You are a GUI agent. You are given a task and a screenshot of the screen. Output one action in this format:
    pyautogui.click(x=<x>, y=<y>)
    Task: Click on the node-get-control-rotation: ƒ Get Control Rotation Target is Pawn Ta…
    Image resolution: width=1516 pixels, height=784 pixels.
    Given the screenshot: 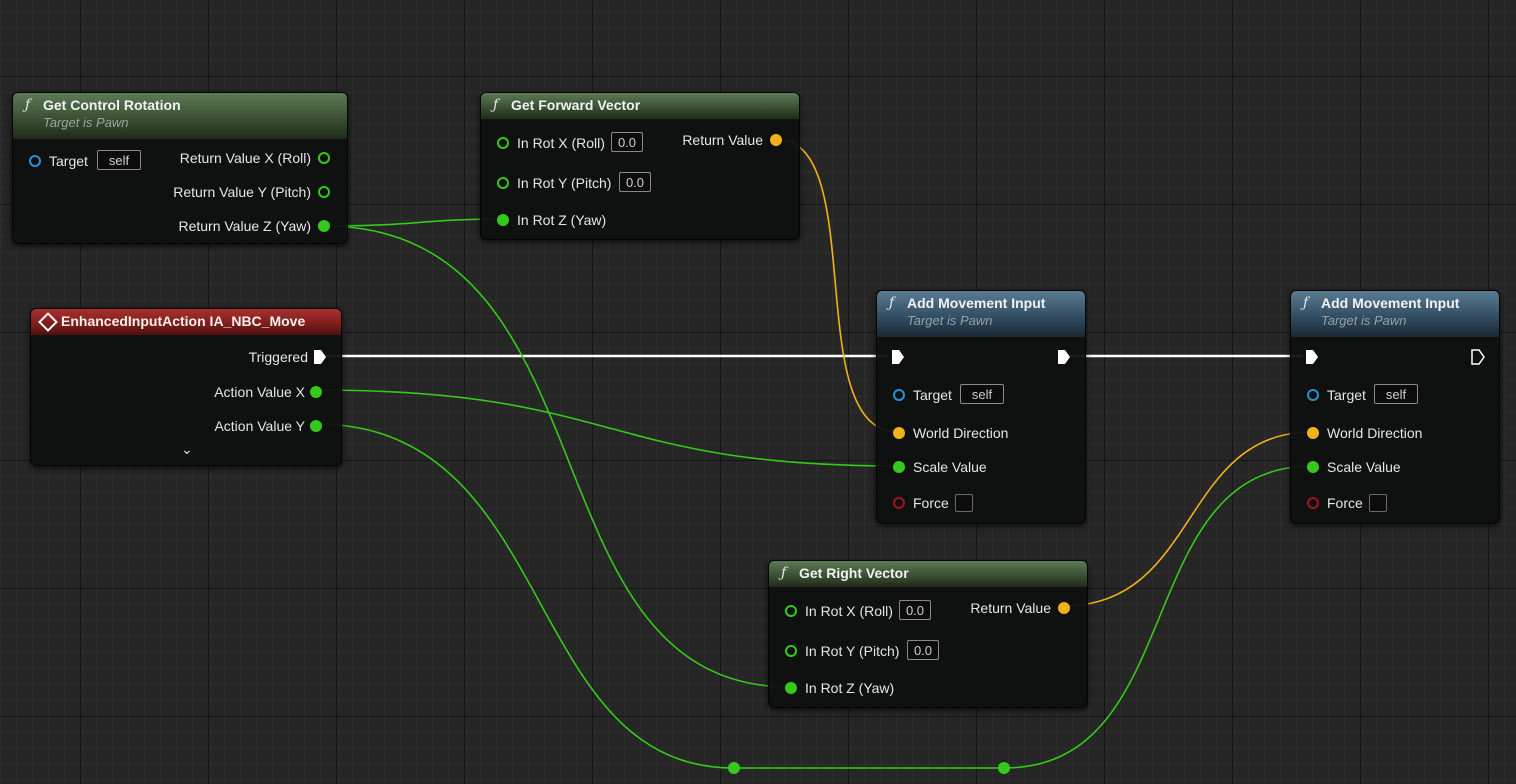 What is the action you would take?
    pyautogui.click(x=180, y=168)
    